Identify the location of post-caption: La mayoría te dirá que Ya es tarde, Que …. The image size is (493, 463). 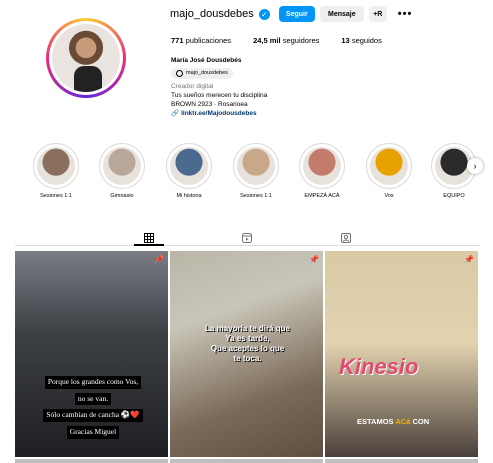
(247, 344).